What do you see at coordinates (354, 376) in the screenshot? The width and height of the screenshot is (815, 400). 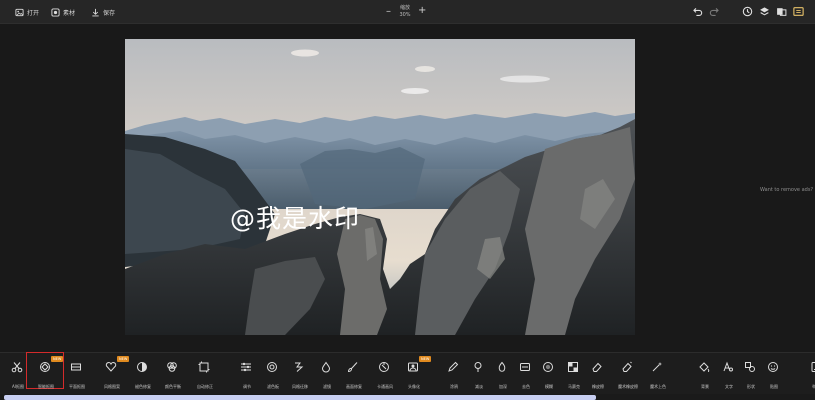 I see `tool-button-11: 画面修复` at bounding box center [354, 376].